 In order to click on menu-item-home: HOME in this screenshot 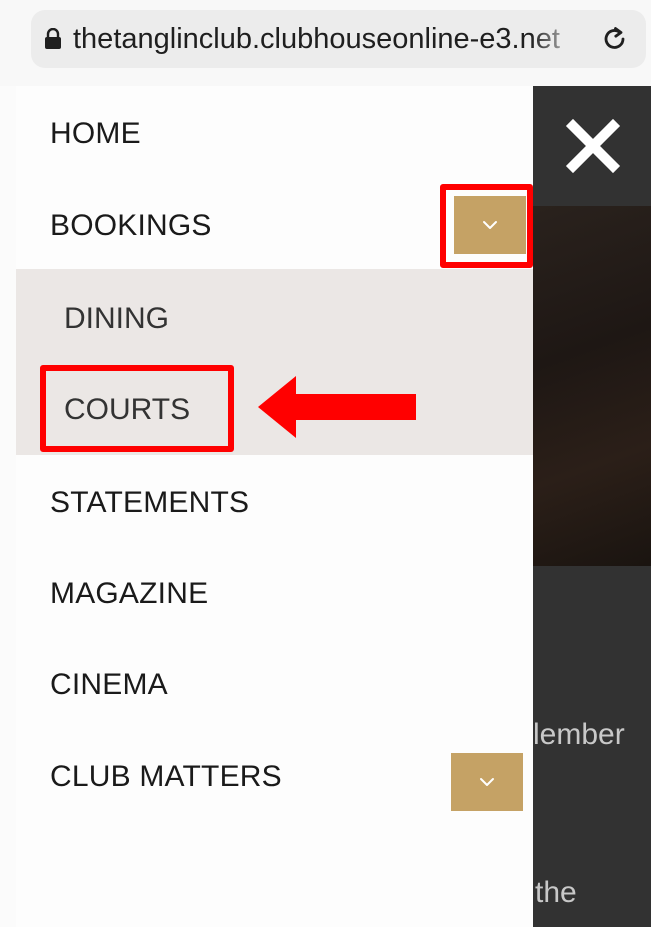, I will do `click(95, 134)`.